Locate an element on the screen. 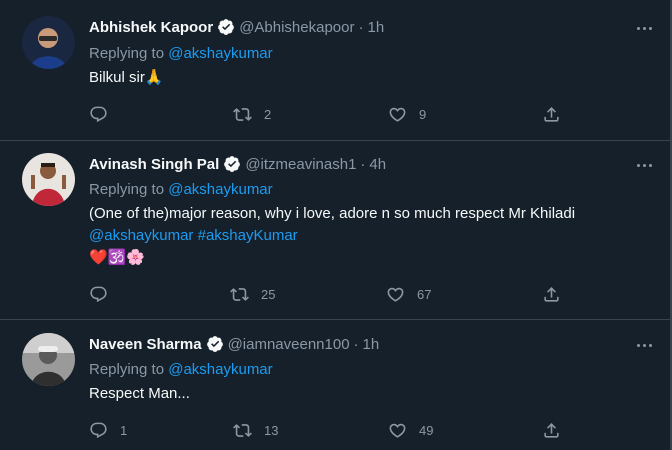 The width and height of the screenshot is (672, 450). tweet-actions: 25 67 is located at coordinates (329, 294).